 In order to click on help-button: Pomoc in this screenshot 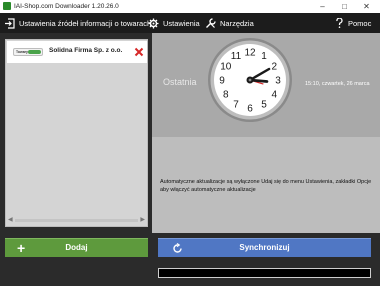, I will do `click(353, 23)`.